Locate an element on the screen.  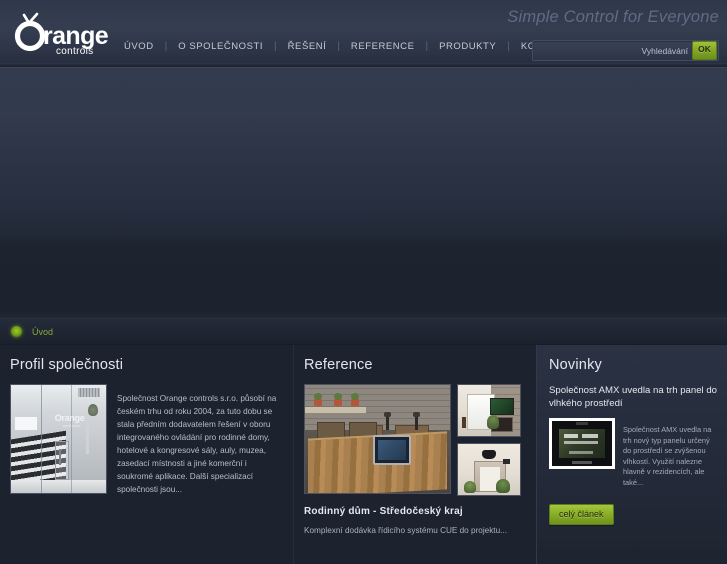
nav-item-reseni: ŘEŠENÍ is located at coordinates (307, 46).